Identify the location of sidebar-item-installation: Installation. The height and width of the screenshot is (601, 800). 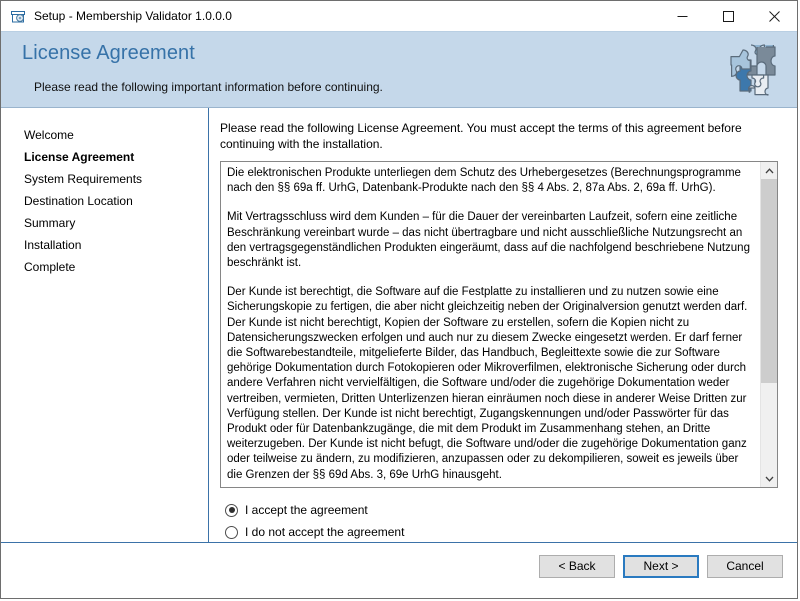
(104, 245).